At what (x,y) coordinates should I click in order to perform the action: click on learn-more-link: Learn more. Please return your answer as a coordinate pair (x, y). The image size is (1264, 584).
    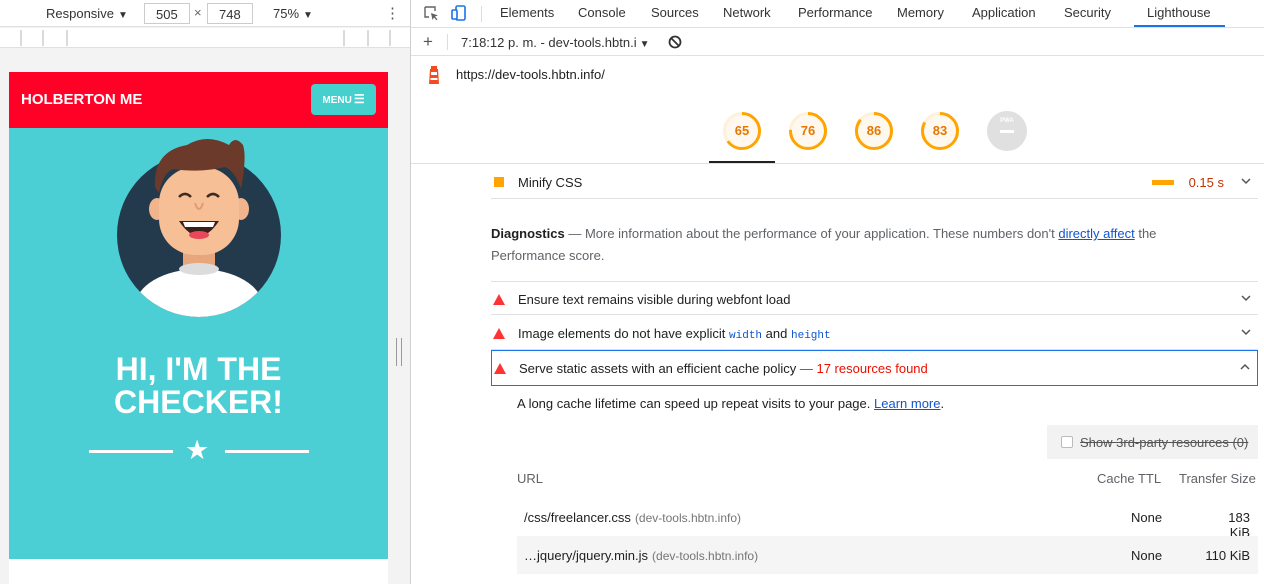
    Looking at the image, I should click on (907, 403).